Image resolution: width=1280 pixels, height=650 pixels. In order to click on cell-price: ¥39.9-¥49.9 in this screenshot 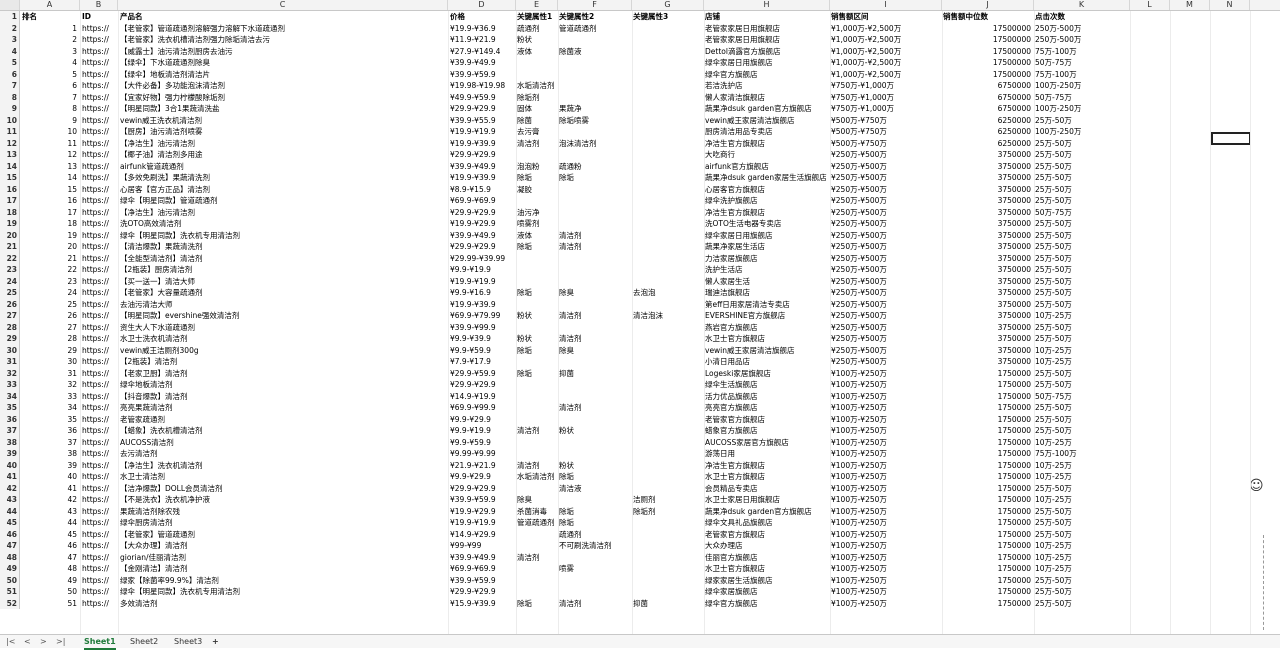, I will do `click(483, 63)`.